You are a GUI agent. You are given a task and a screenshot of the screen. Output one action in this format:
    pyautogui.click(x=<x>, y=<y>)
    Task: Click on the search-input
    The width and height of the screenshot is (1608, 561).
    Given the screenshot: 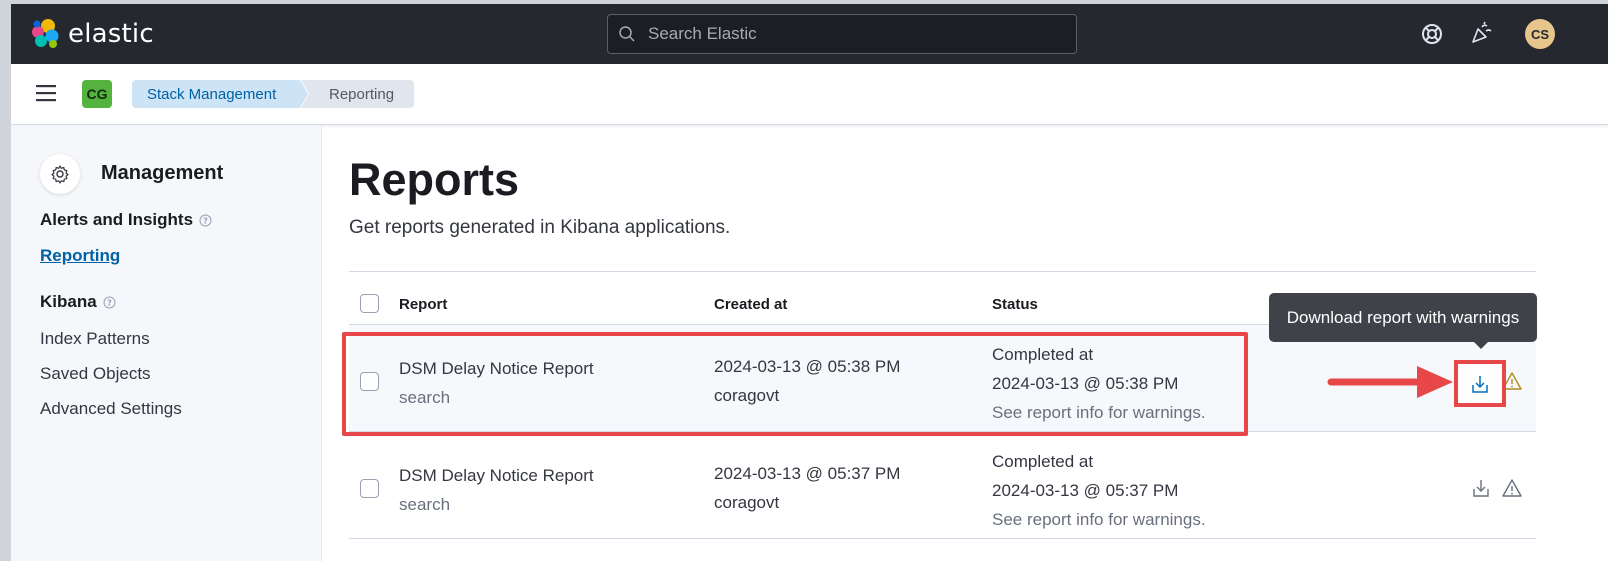 What is the action you would take?
    pyautogui.click(x=858, y=34)
    